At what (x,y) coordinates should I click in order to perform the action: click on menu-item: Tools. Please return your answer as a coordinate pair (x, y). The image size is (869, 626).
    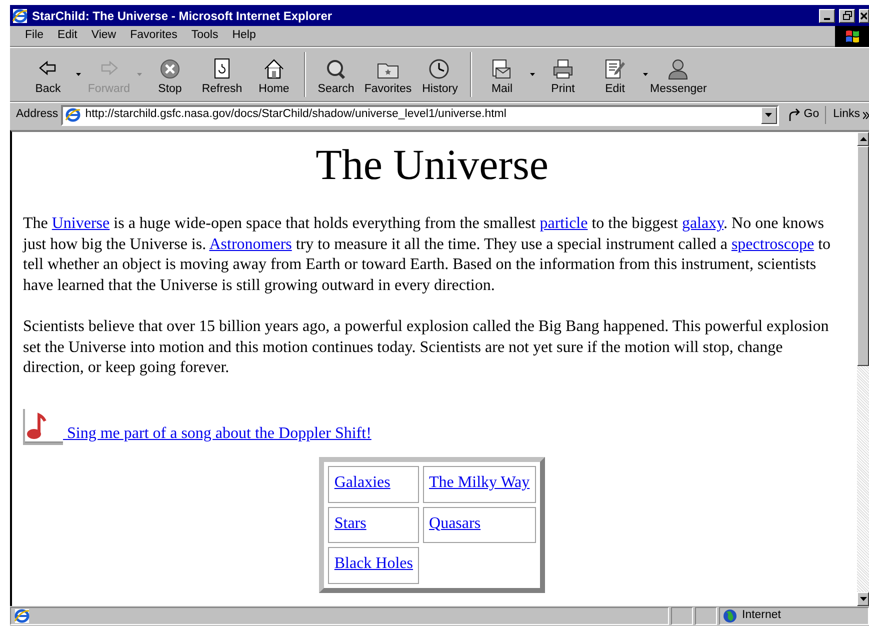
    Looking at the image, I should click on (205, 36).